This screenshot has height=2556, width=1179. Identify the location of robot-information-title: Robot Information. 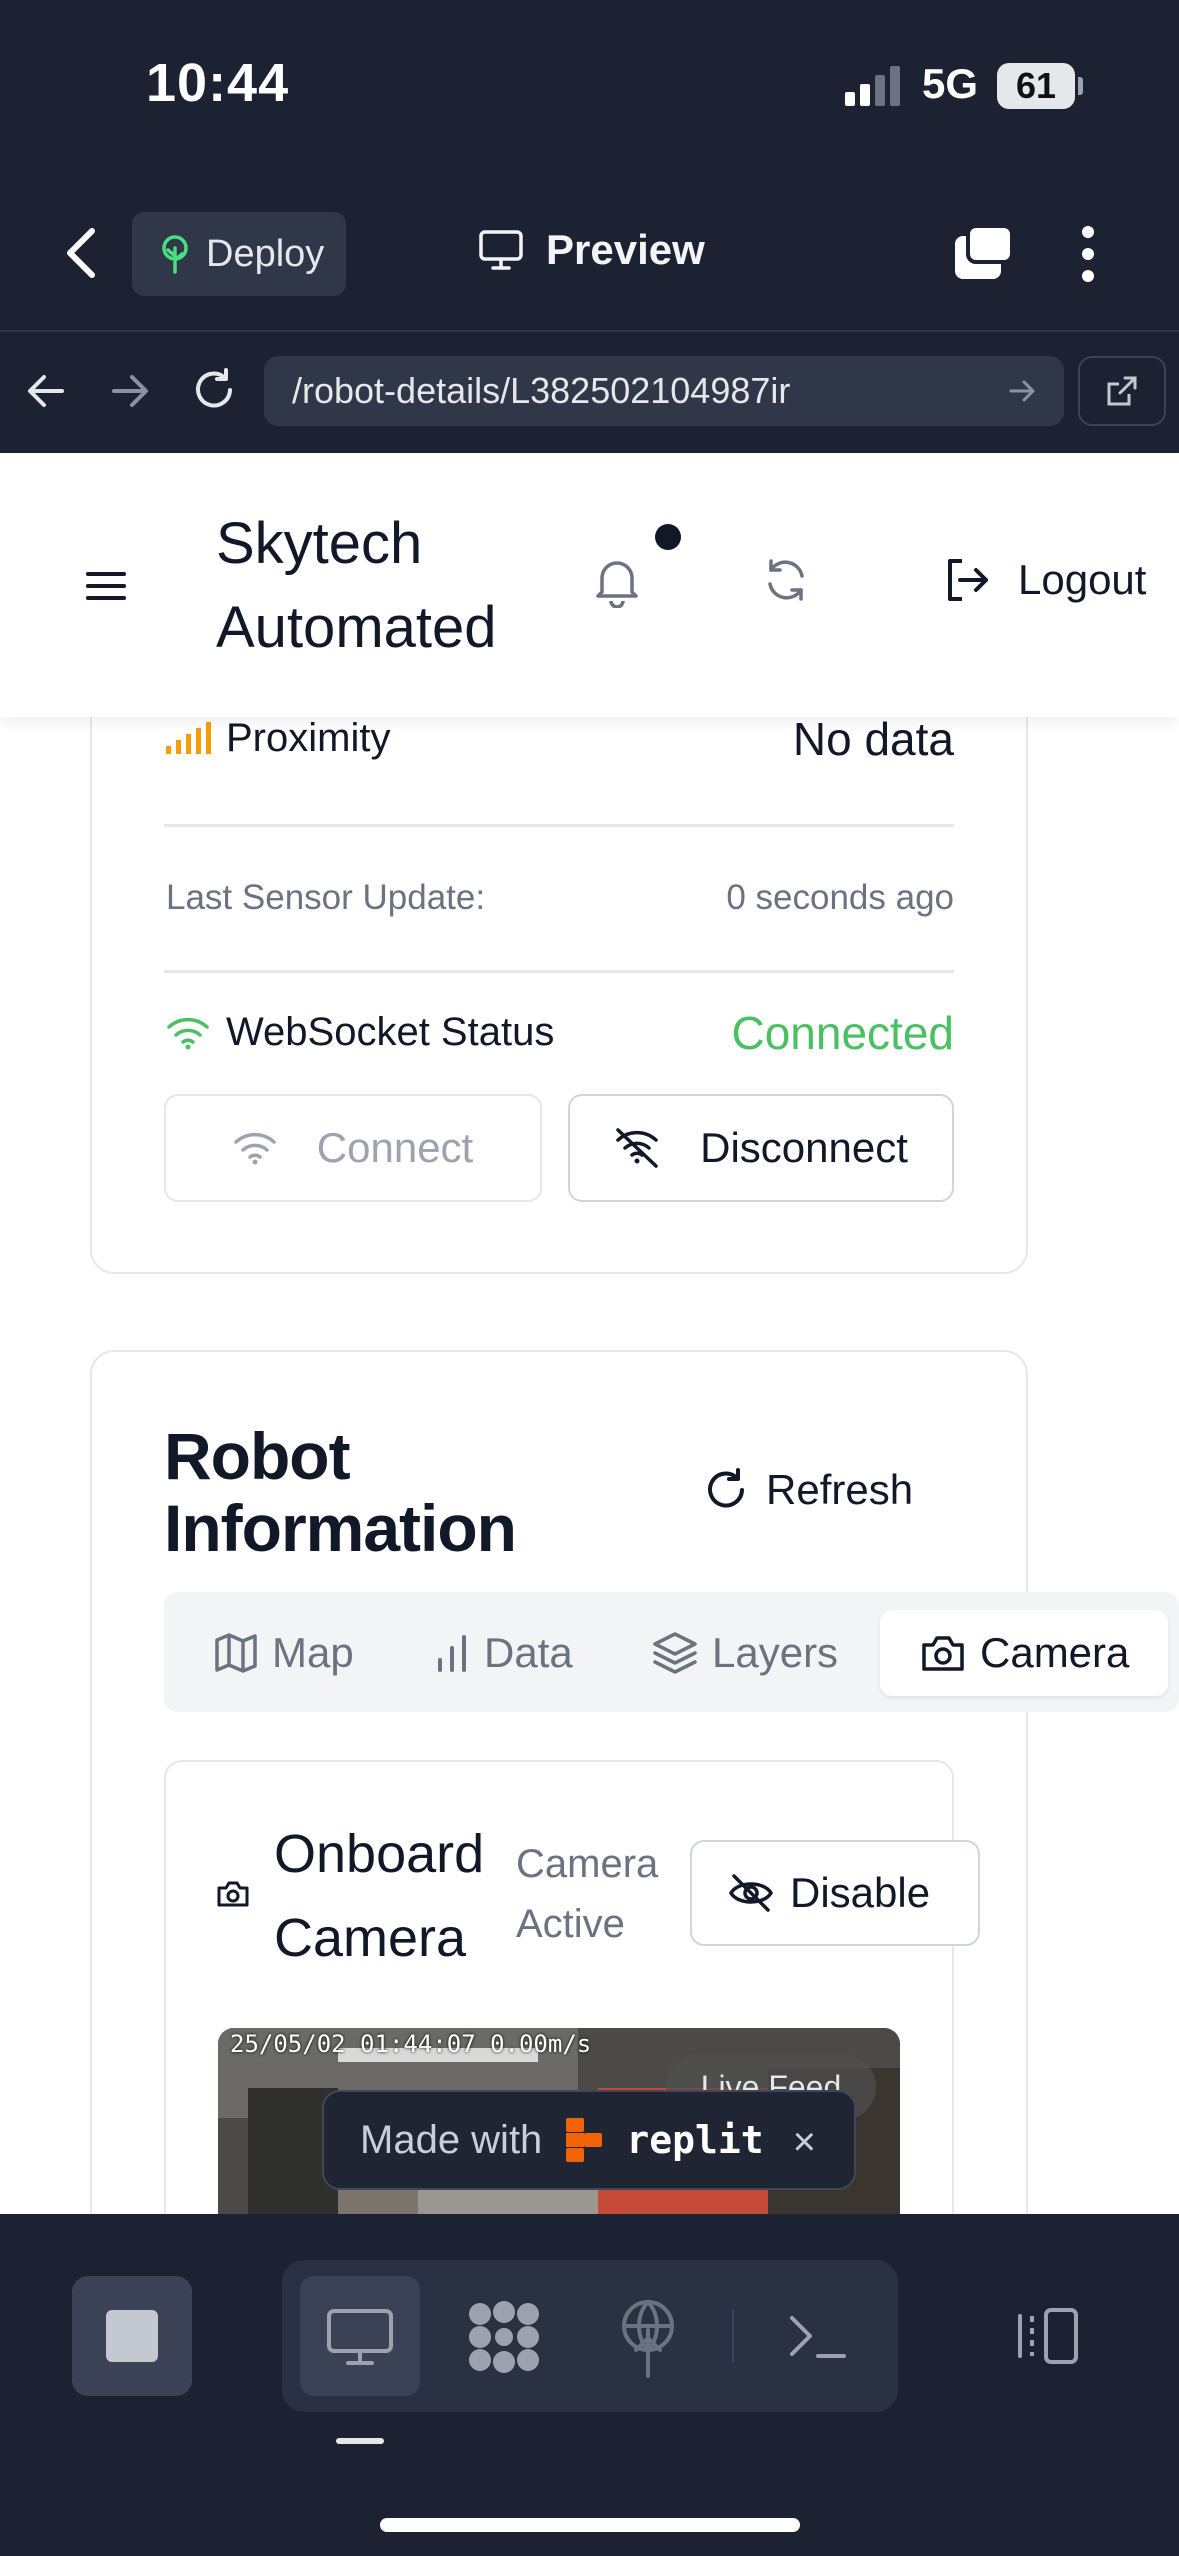
(340, 1492).